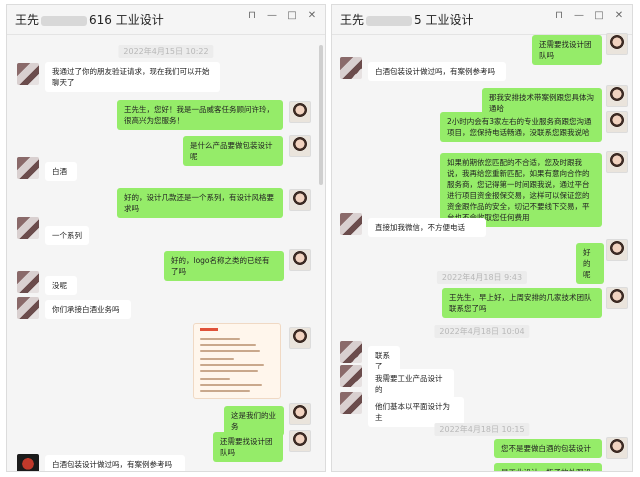 The width and height of the screenshot is (640, 477). Describe the element at coordinates (548, 448) in the screenshot. I see `message-outgoing: 您不是要做白酒的包装设计` at that location.